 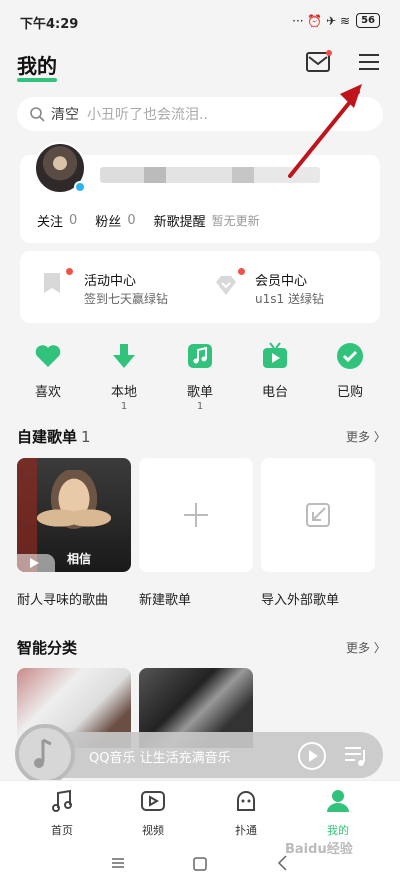 What do you see at coordinates (50, 220) in the screenshot?
I see `follow-label: 关注` at bounding box center [50, 220].